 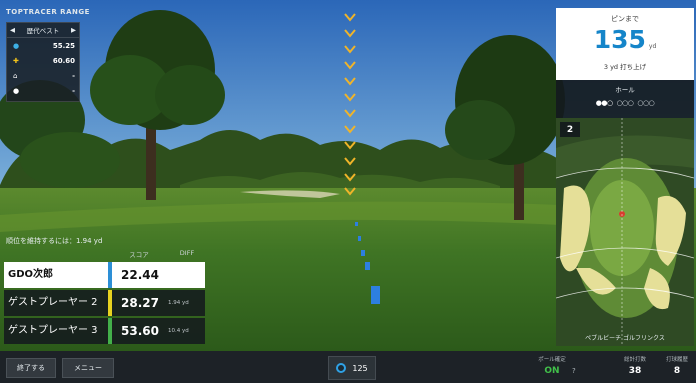 What do you see at coordinates (652, 46) in the screenshot?
I see `distance-unit: yd` at bounding box center [652, 46].